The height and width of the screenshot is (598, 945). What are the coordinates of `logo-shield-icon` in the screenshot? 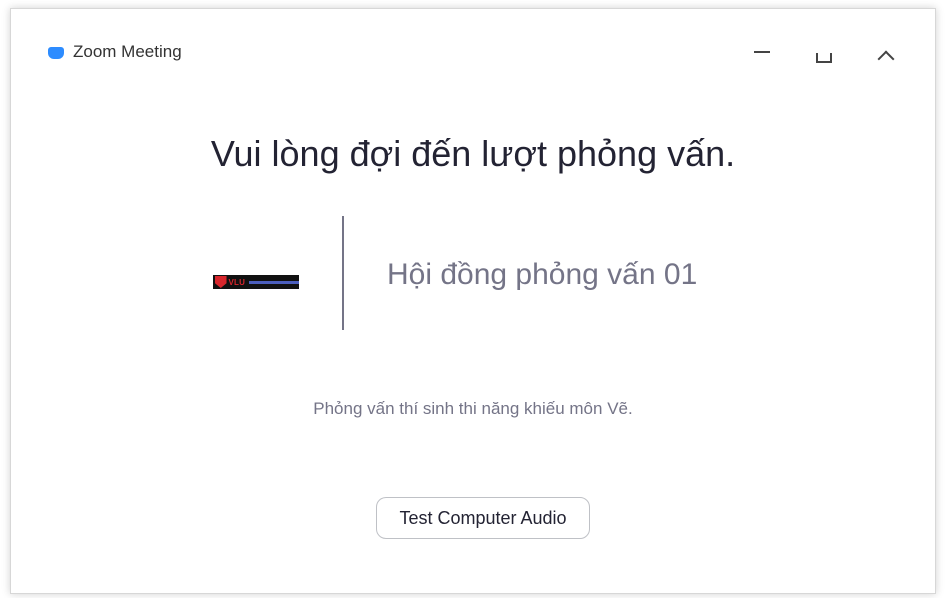 It's located at (221, 282).